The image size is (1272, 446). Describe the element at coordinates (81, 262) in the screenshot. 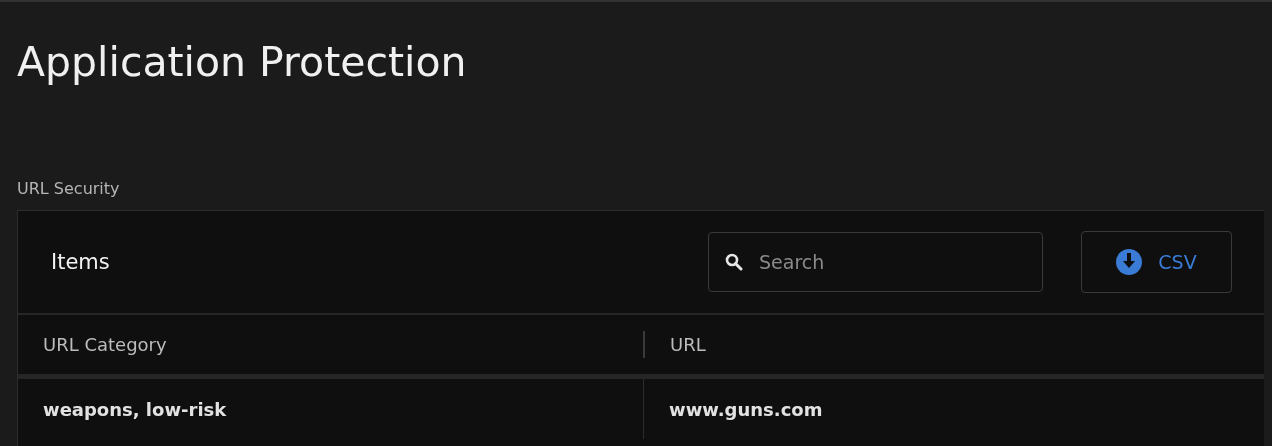

I see `panel-title: Items` at that location.